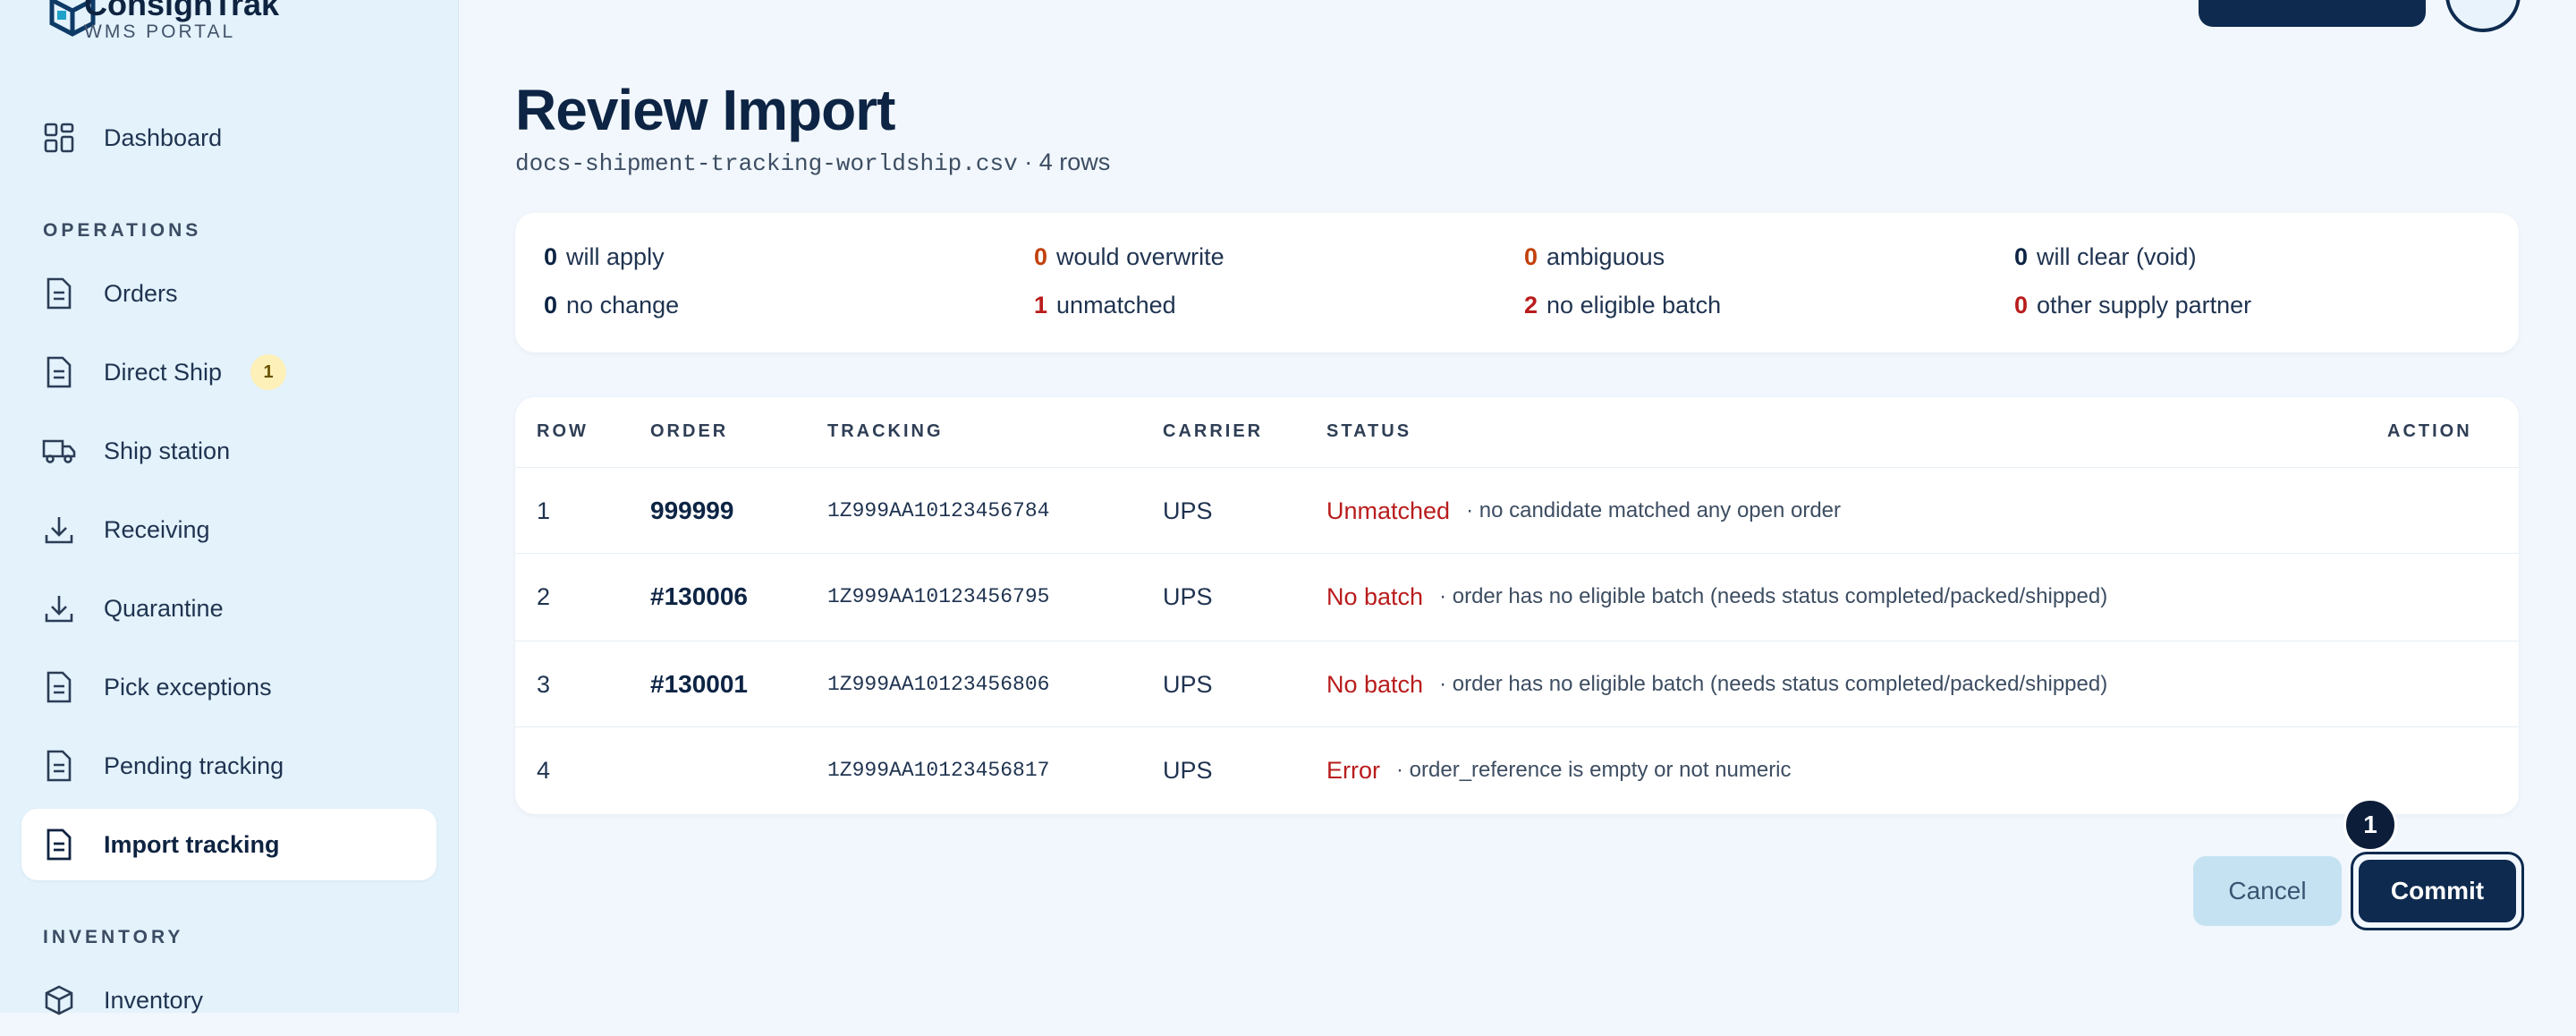 The width and height of the screenshot is (2576, 1036). Describe the element at coordinates (141, 293) in the screenshot. I see `sidebar-item-label: Orders` at that location.